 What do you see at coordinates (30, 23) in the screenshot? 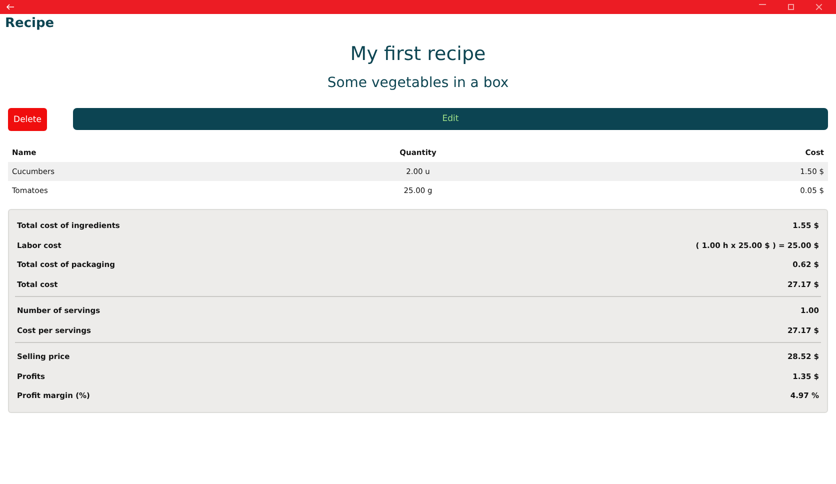
I see `page-heading: Recipe` at bounding box center [30, 23].